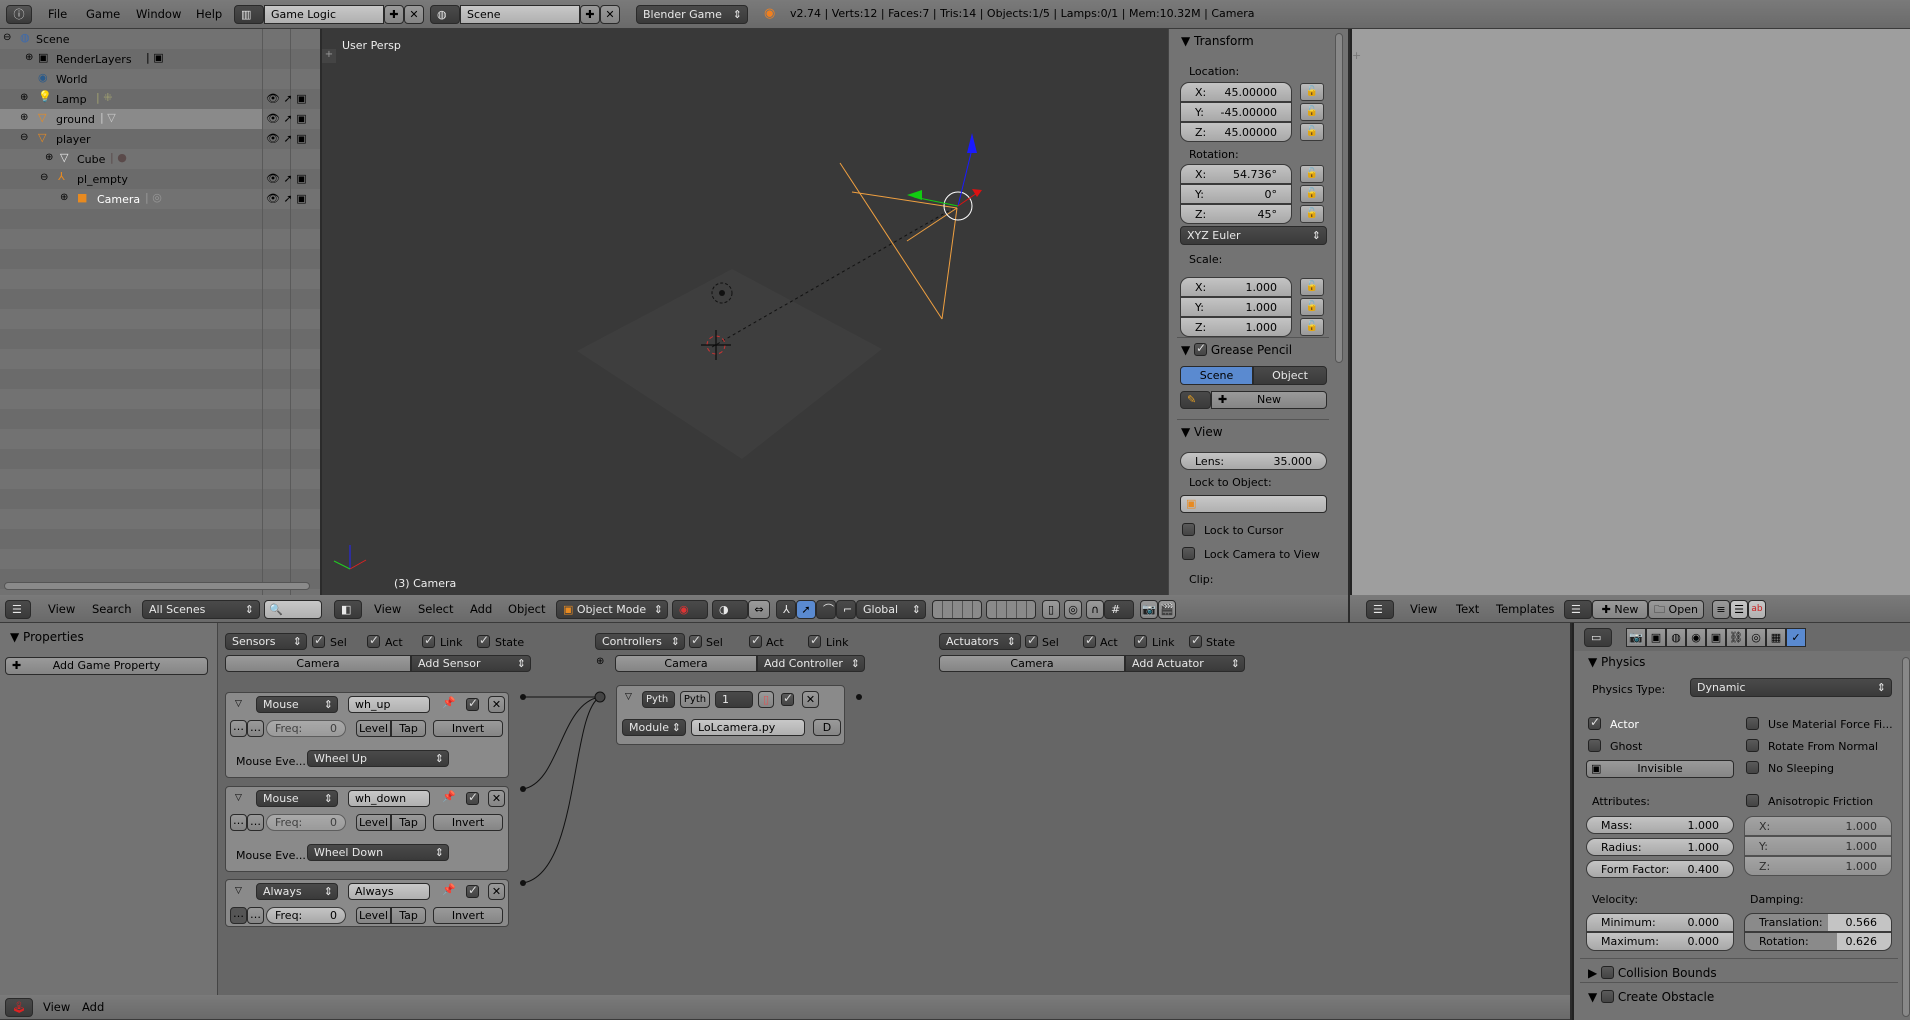  I want to click on menu-game: Game, so click(103, 14).